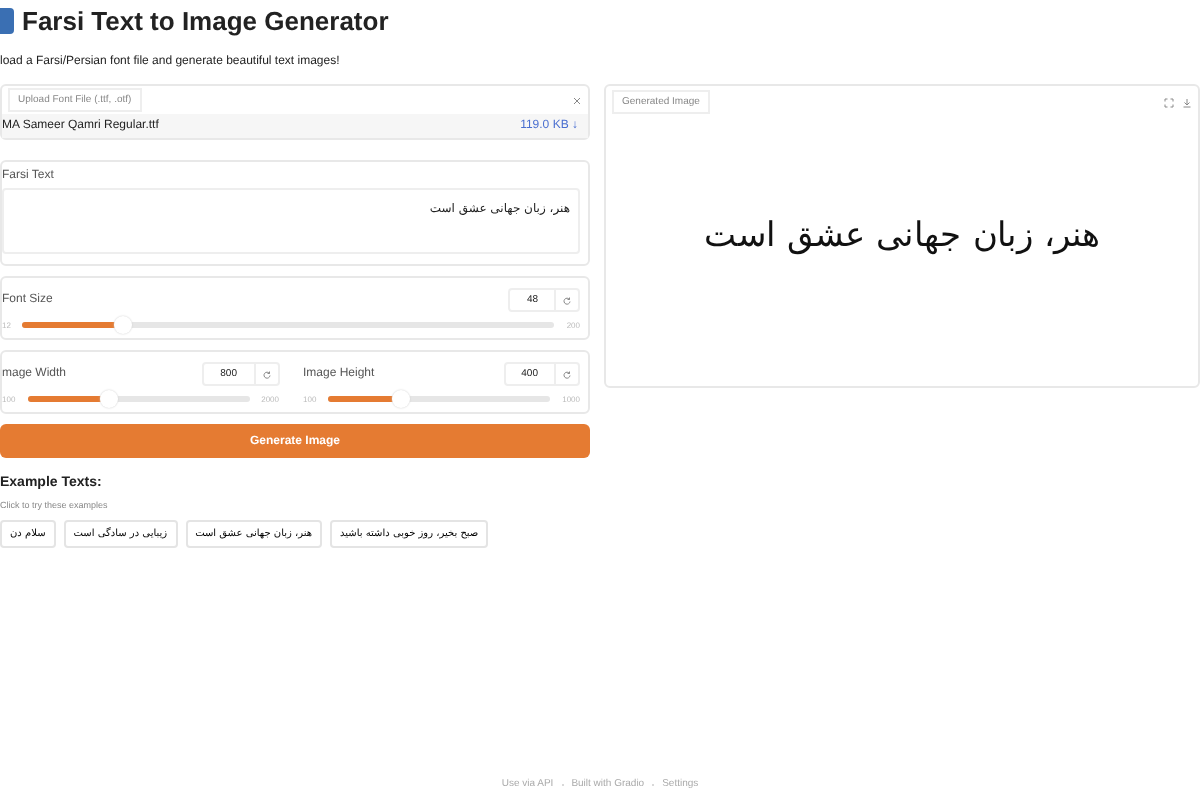 This screenshot has width=1200, height=800. What do you see at coordinates (902, 234) in the screenshot?
I see `generated-text: هنر، زبان جهانی عشق است` at bounding box center [902, 234].